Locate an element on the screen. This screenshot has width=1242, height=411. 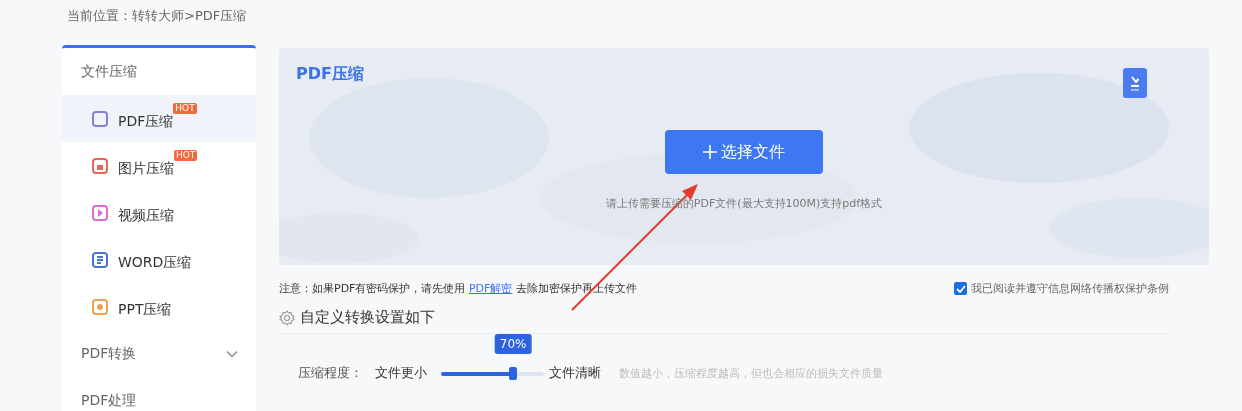
item-label: 图片压缩 is located at coordinates (146, 168).